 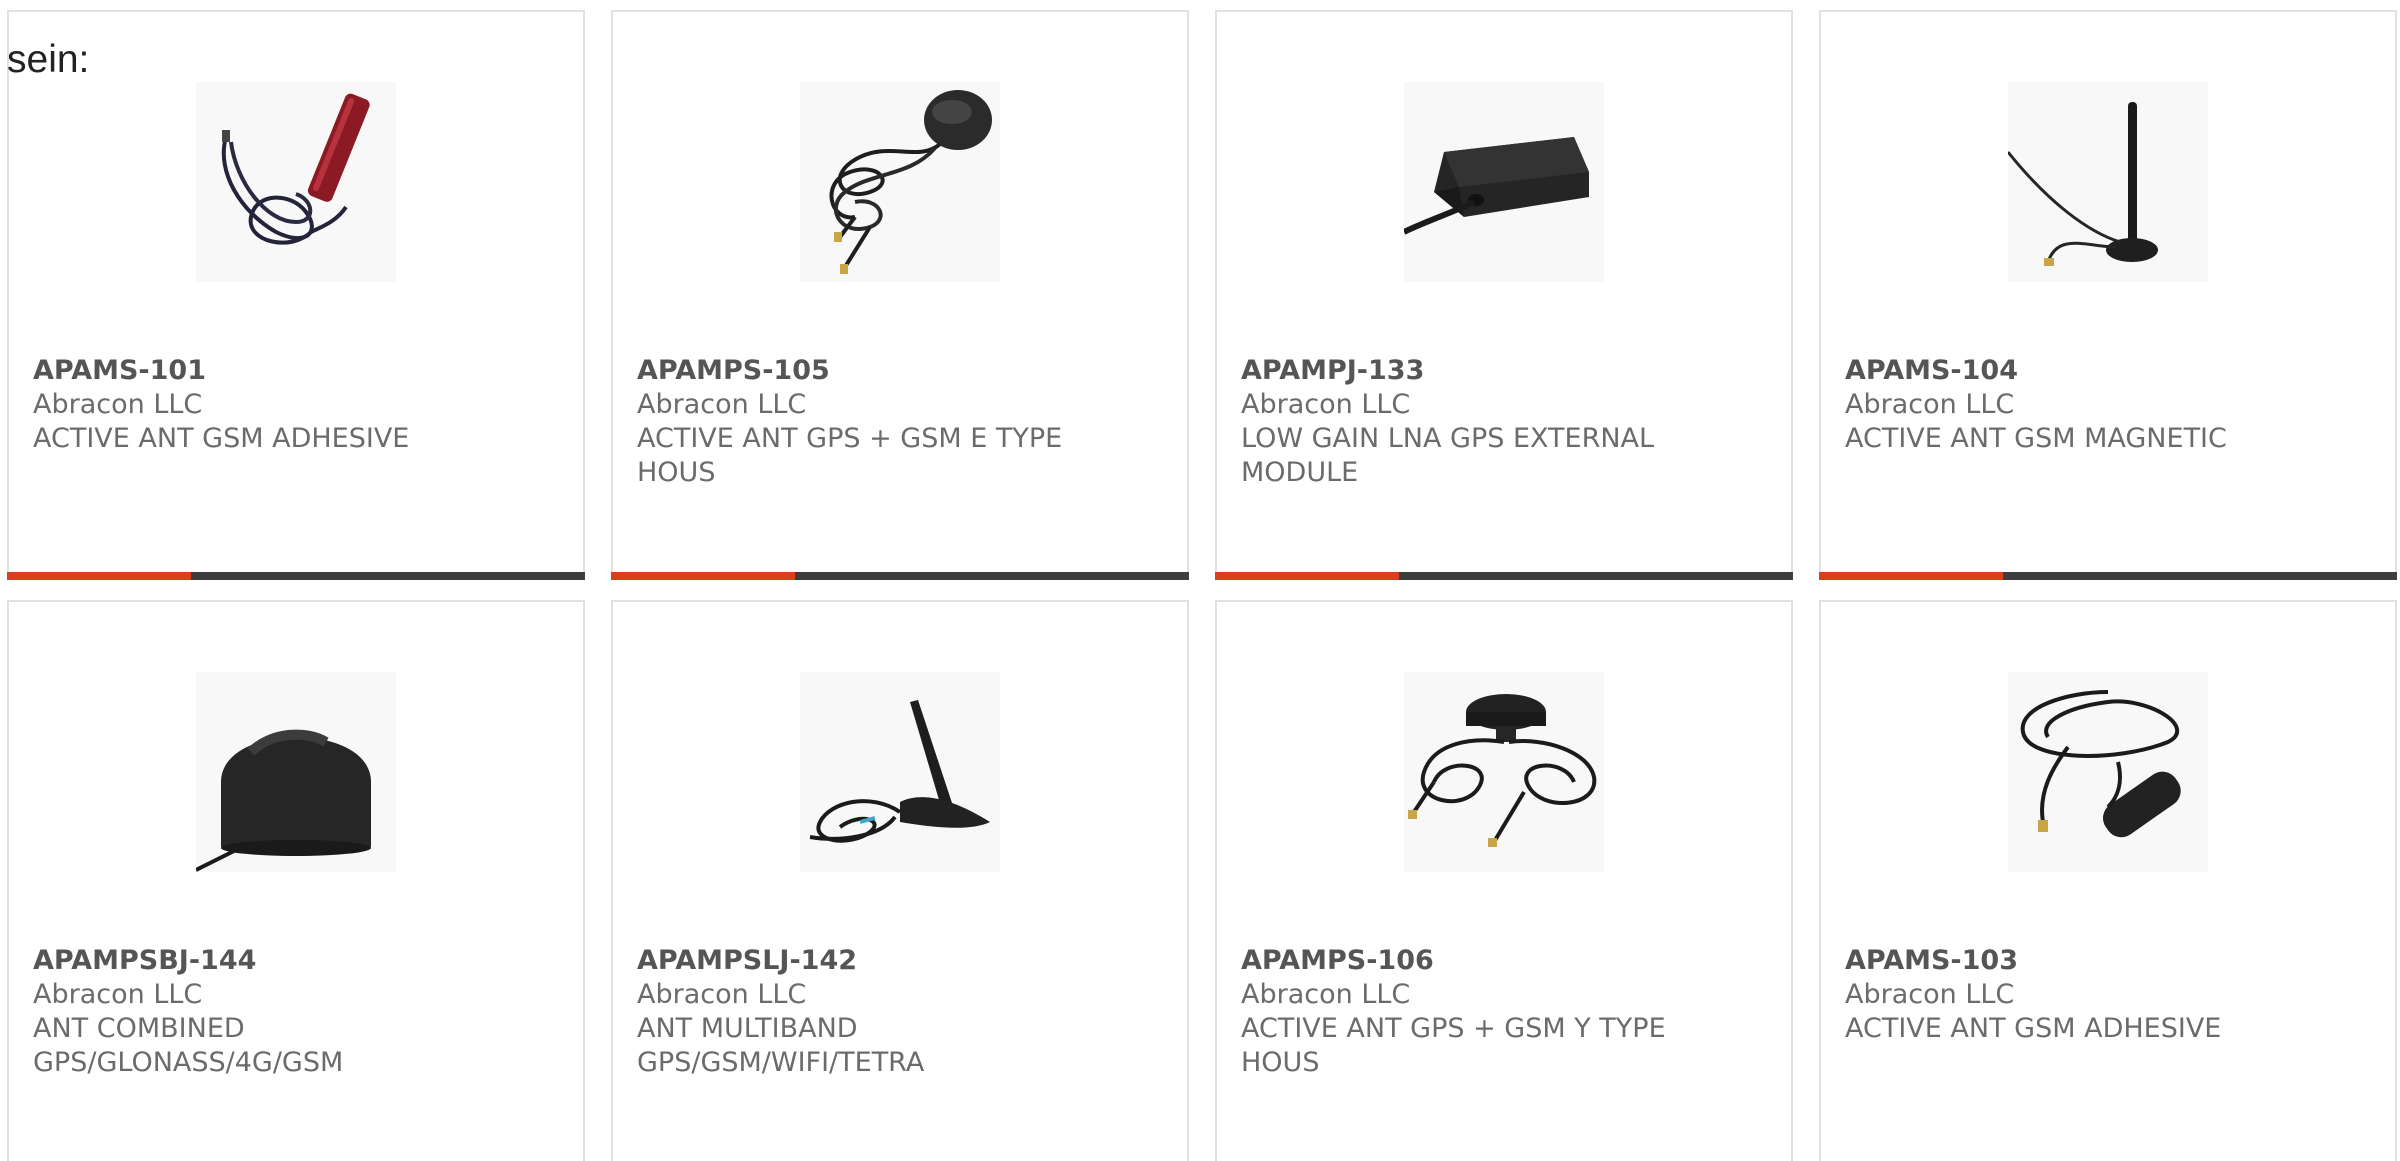 What do you see at coordinates (1453, 1045) in the screenshot?
I see `description: ACTIVE ANT GPS + GSM Y TYPE HOUS` at bounding box center [1453, 1045].